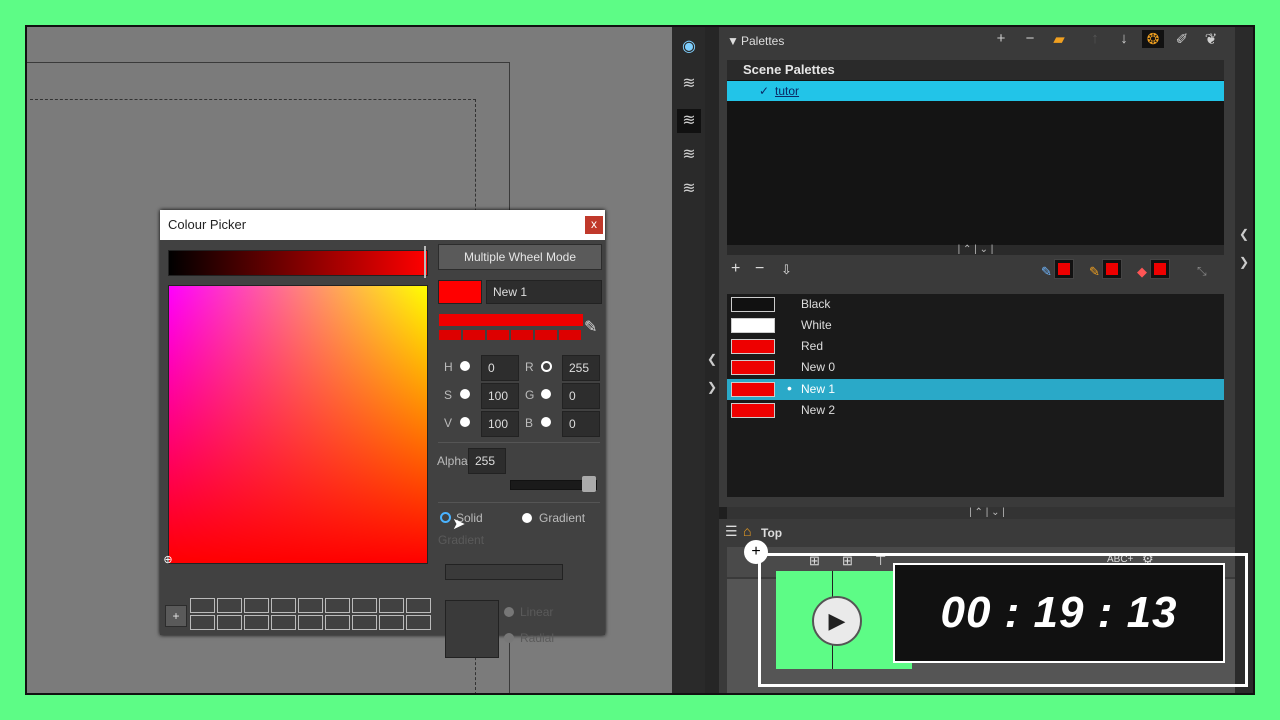 The image size is (1280, 720). Describe the element at coordinates (816, 325) in the screenshot. I see `colour-name: White` at that location.